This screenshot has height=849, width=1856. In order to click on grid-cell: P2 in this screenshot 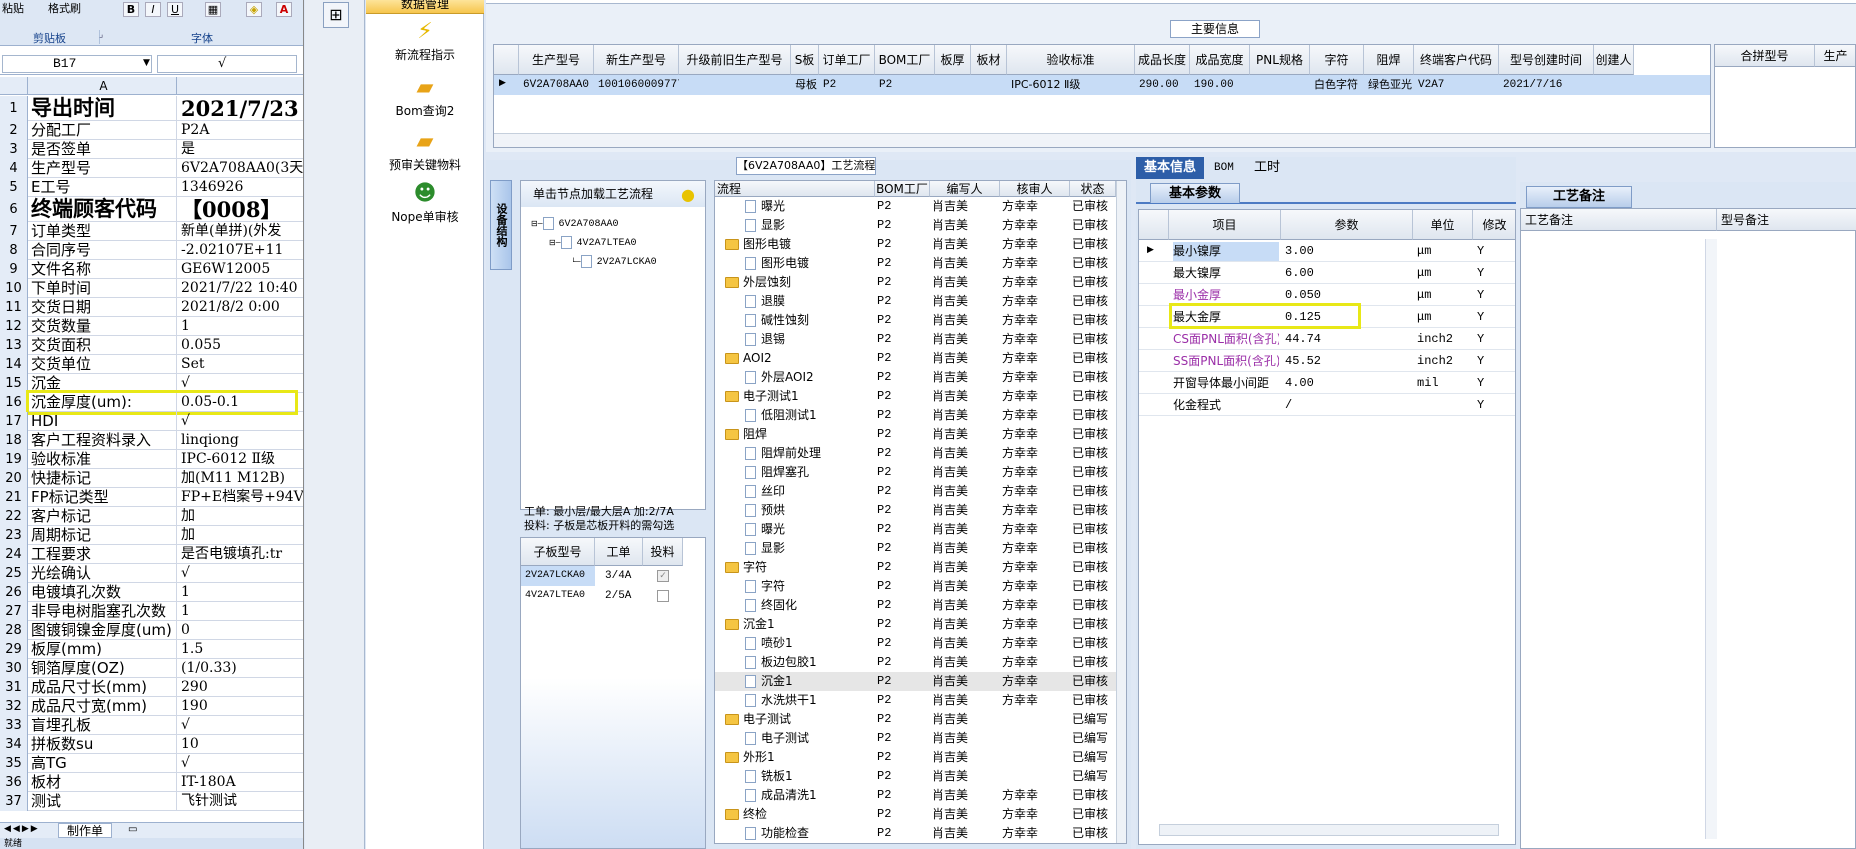, I will do `click(905, 85)`.